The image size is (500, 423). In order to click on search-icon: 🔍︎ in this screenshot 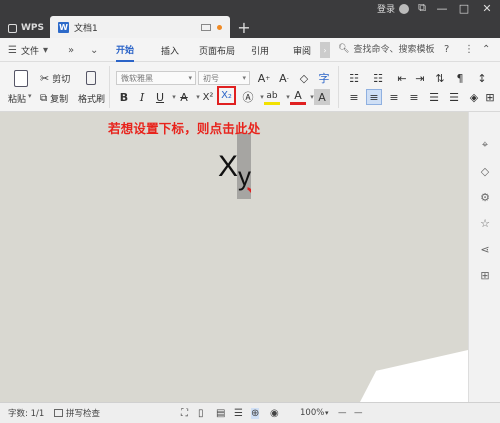, I will do `click(344, 48)`.